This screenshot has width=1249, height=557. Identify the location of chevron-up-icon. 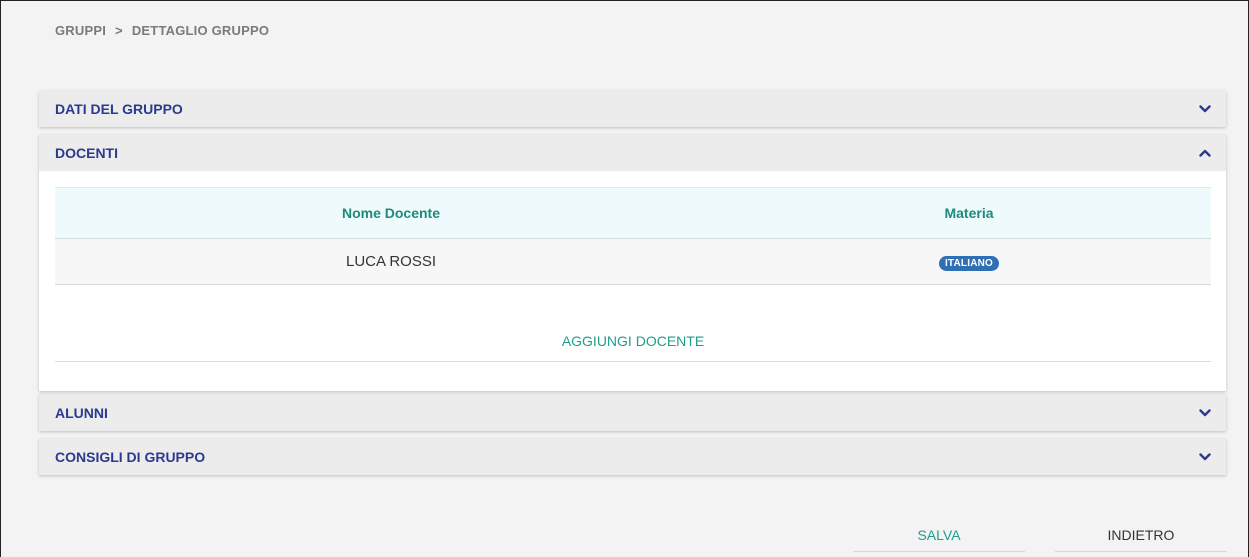
(1205, 153).